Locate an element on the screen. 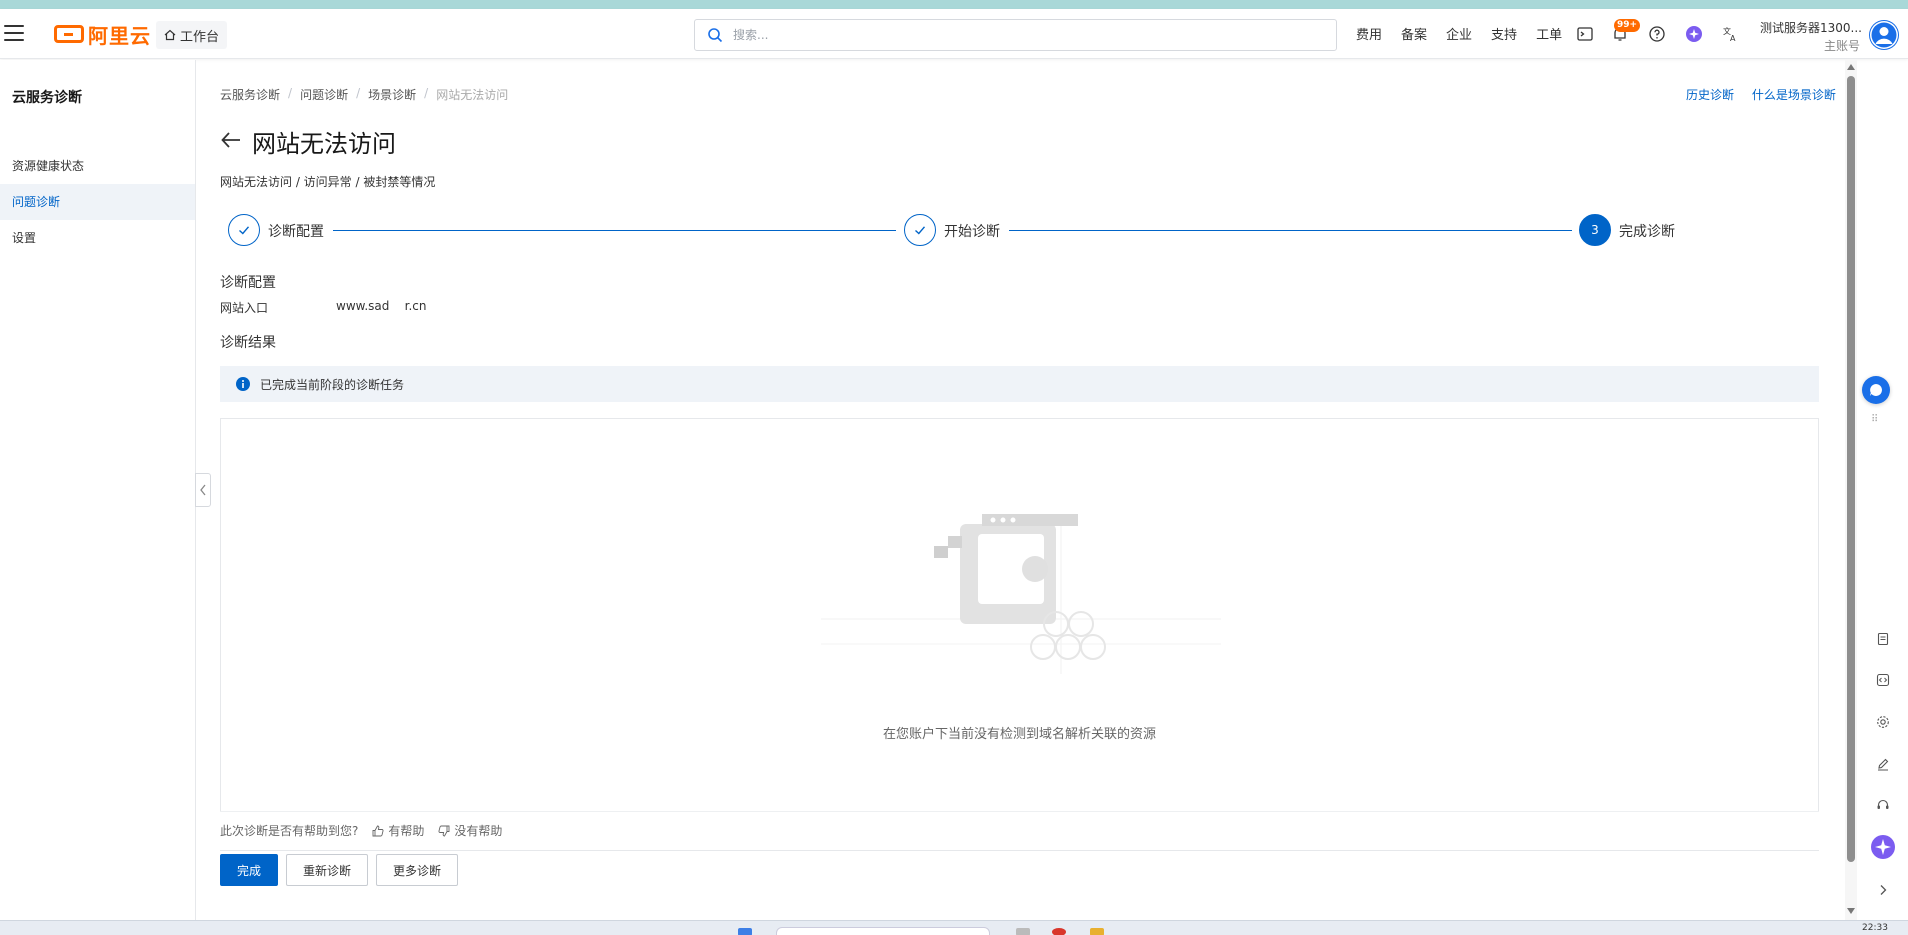  nav-link-enterprise: 企业 is located at coordinates (1459, 33).